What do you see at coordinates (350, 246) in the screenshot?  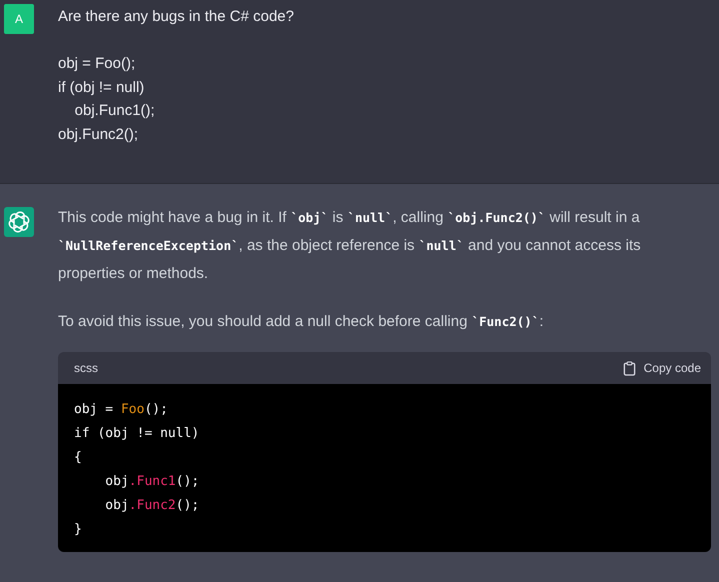 I see `response-paragraph: This code might have a bug in it. If `obj` is `null`, calling `obj.Func2()` will result in a `NullReferenceException`, as the object reference is `null` and you cannot access its properties or methods.` at bounding box center [350, 246].